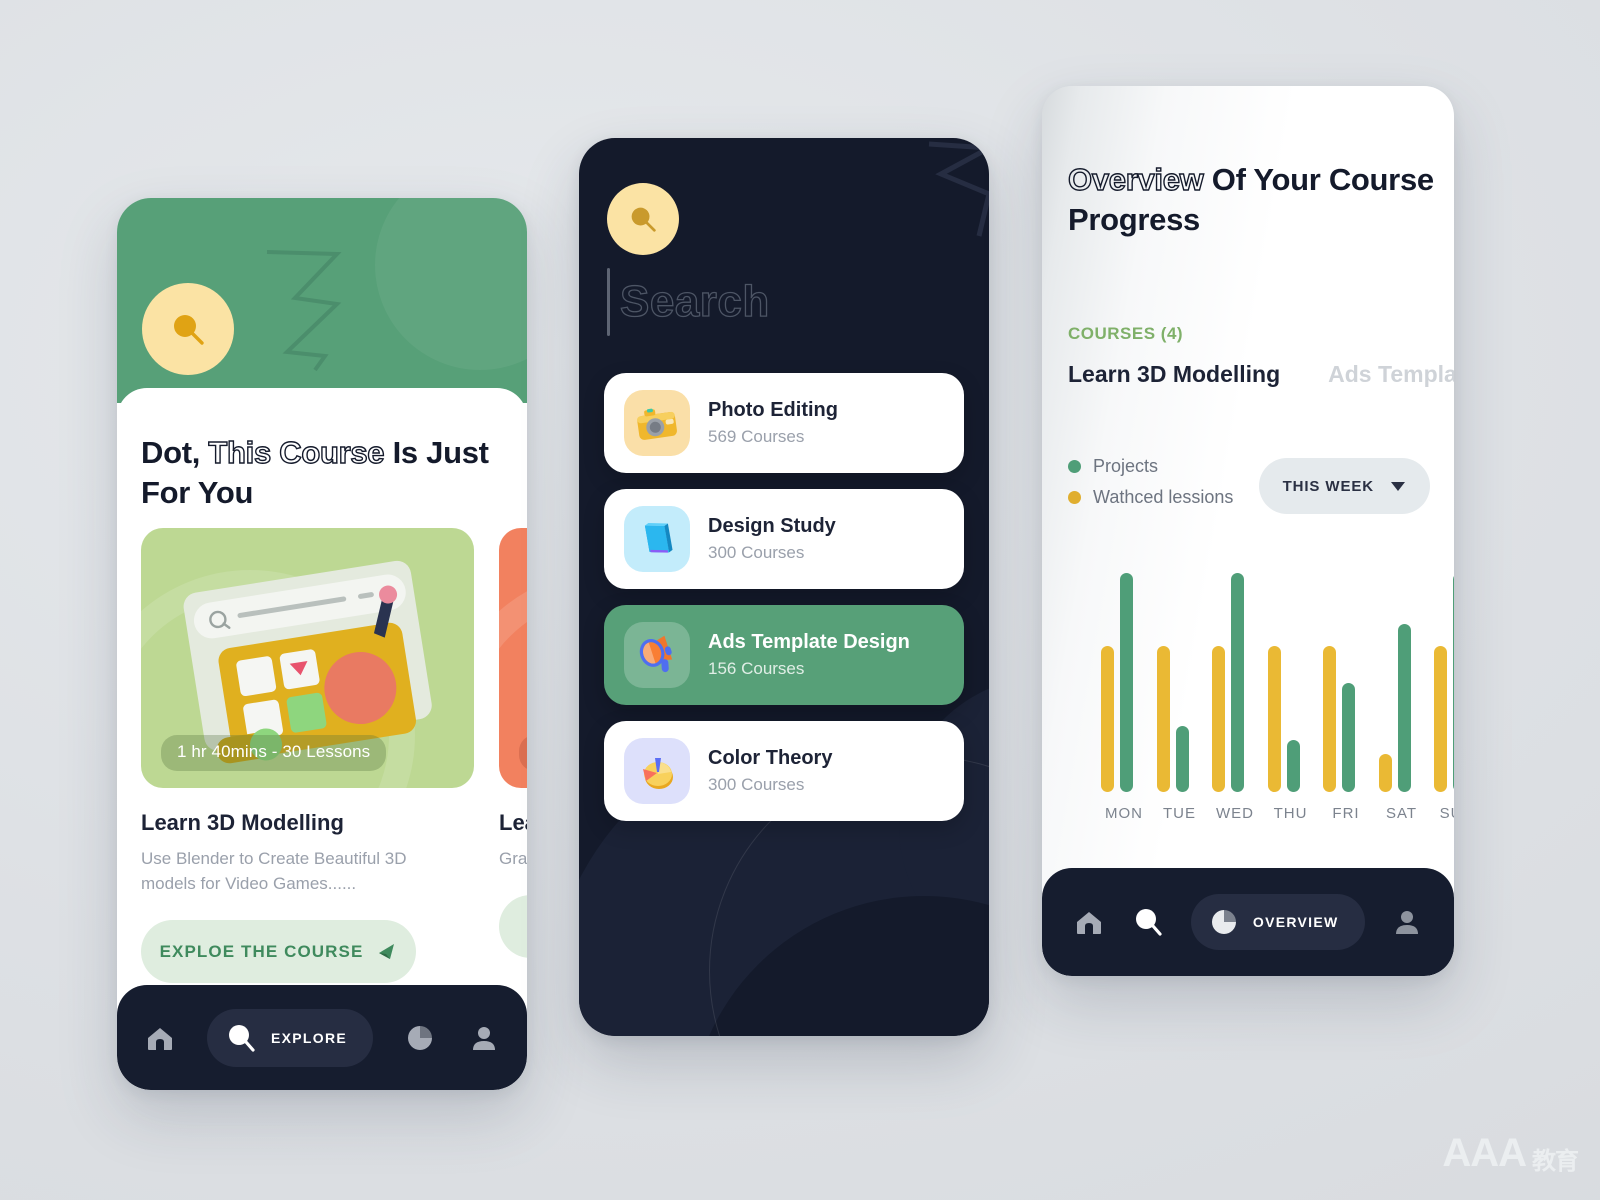 This screenshot has height=1200, width=1600. I want to click on title-part-1: Overview, so click(1135, 179).